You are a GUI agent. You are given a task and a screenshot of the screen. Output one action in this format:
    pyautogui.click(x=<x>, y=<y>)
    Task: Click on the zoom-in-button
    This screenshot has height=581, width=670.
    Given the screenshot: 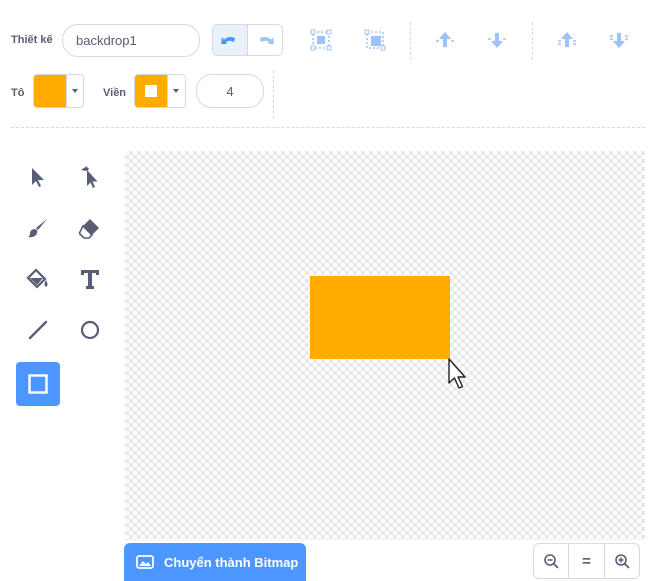 What is the action you would take?
    pyautogui.click(x=622, y=561)
    